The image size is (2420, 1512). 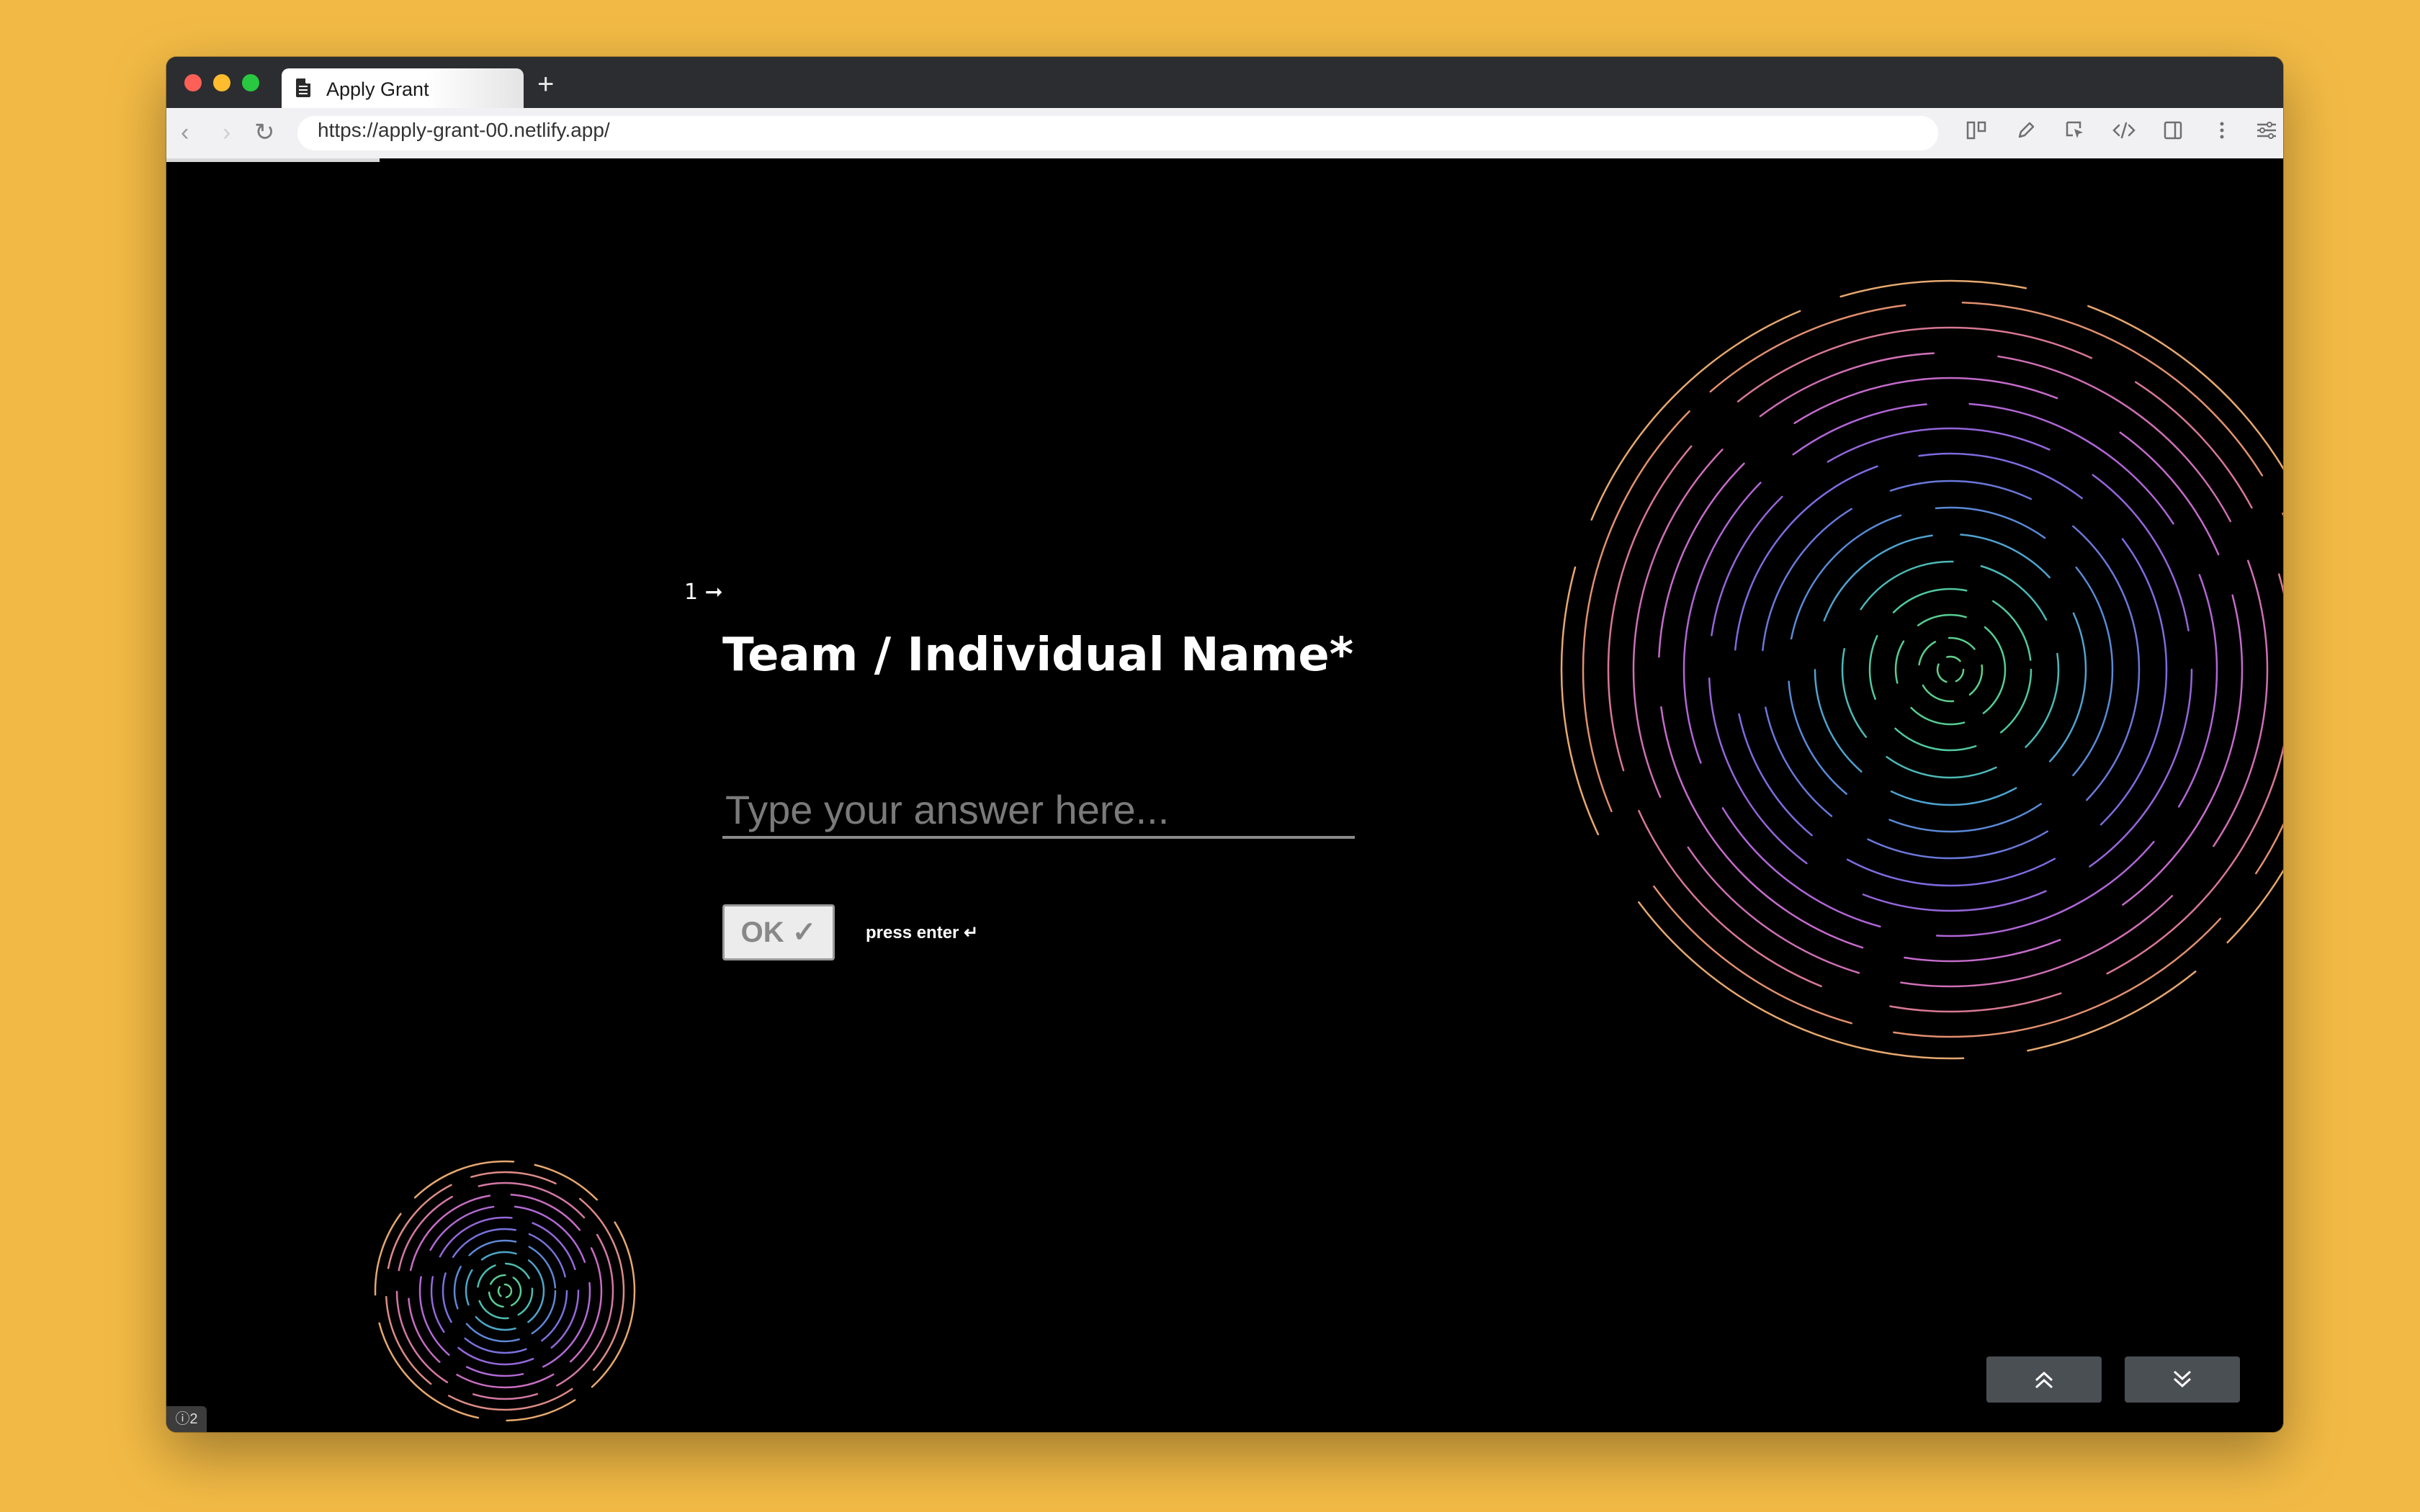 I want to click on minimize-window-button, so click(x=222, y=82).